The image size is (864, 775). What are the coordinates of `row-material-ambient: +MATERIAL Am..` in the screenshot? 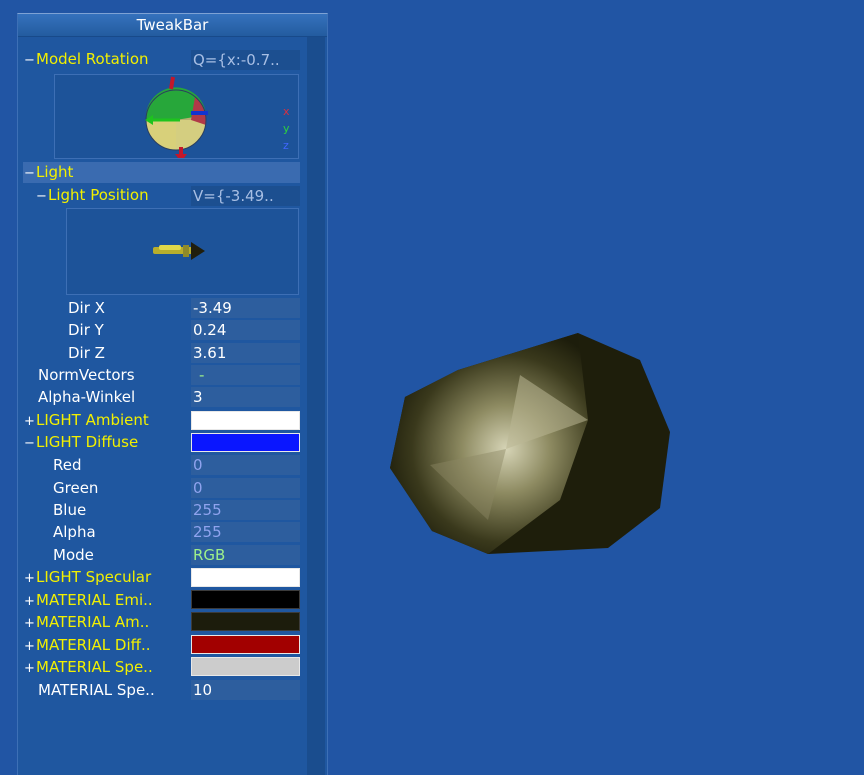 It's located at (86, 622).